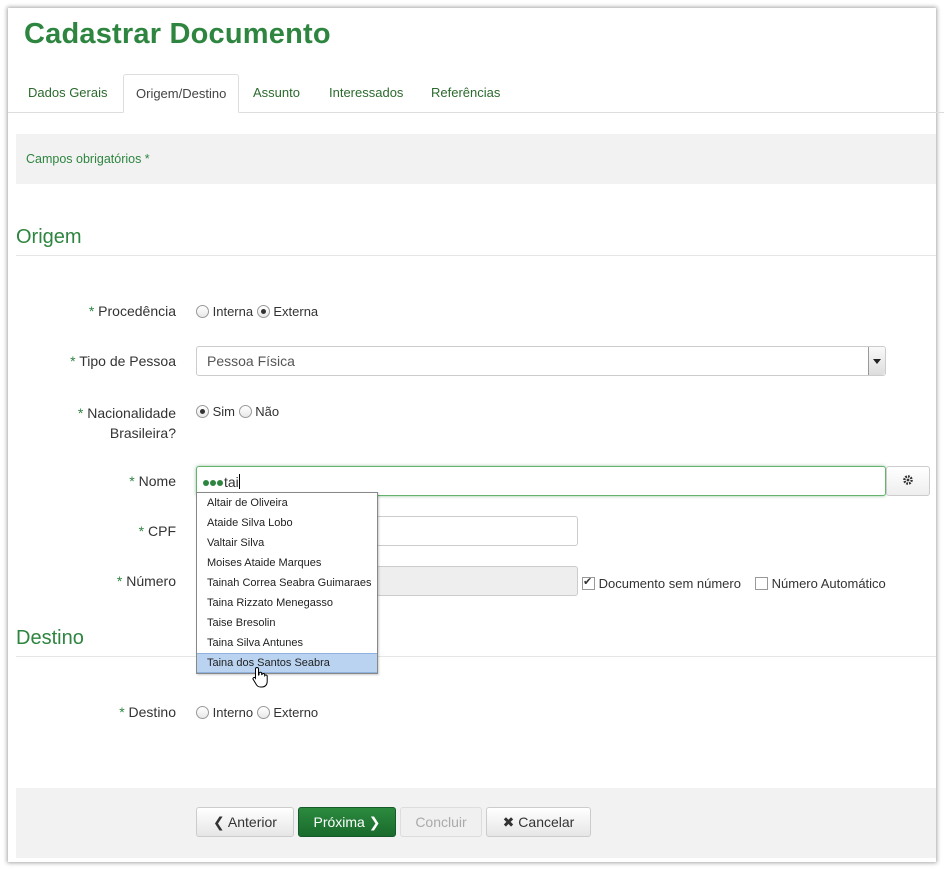 This screenshot has height=870, width=944. Describe the element at coordinates (245, 411) in the screenshot. I see `nacionalidade-nao-radio` at that location.